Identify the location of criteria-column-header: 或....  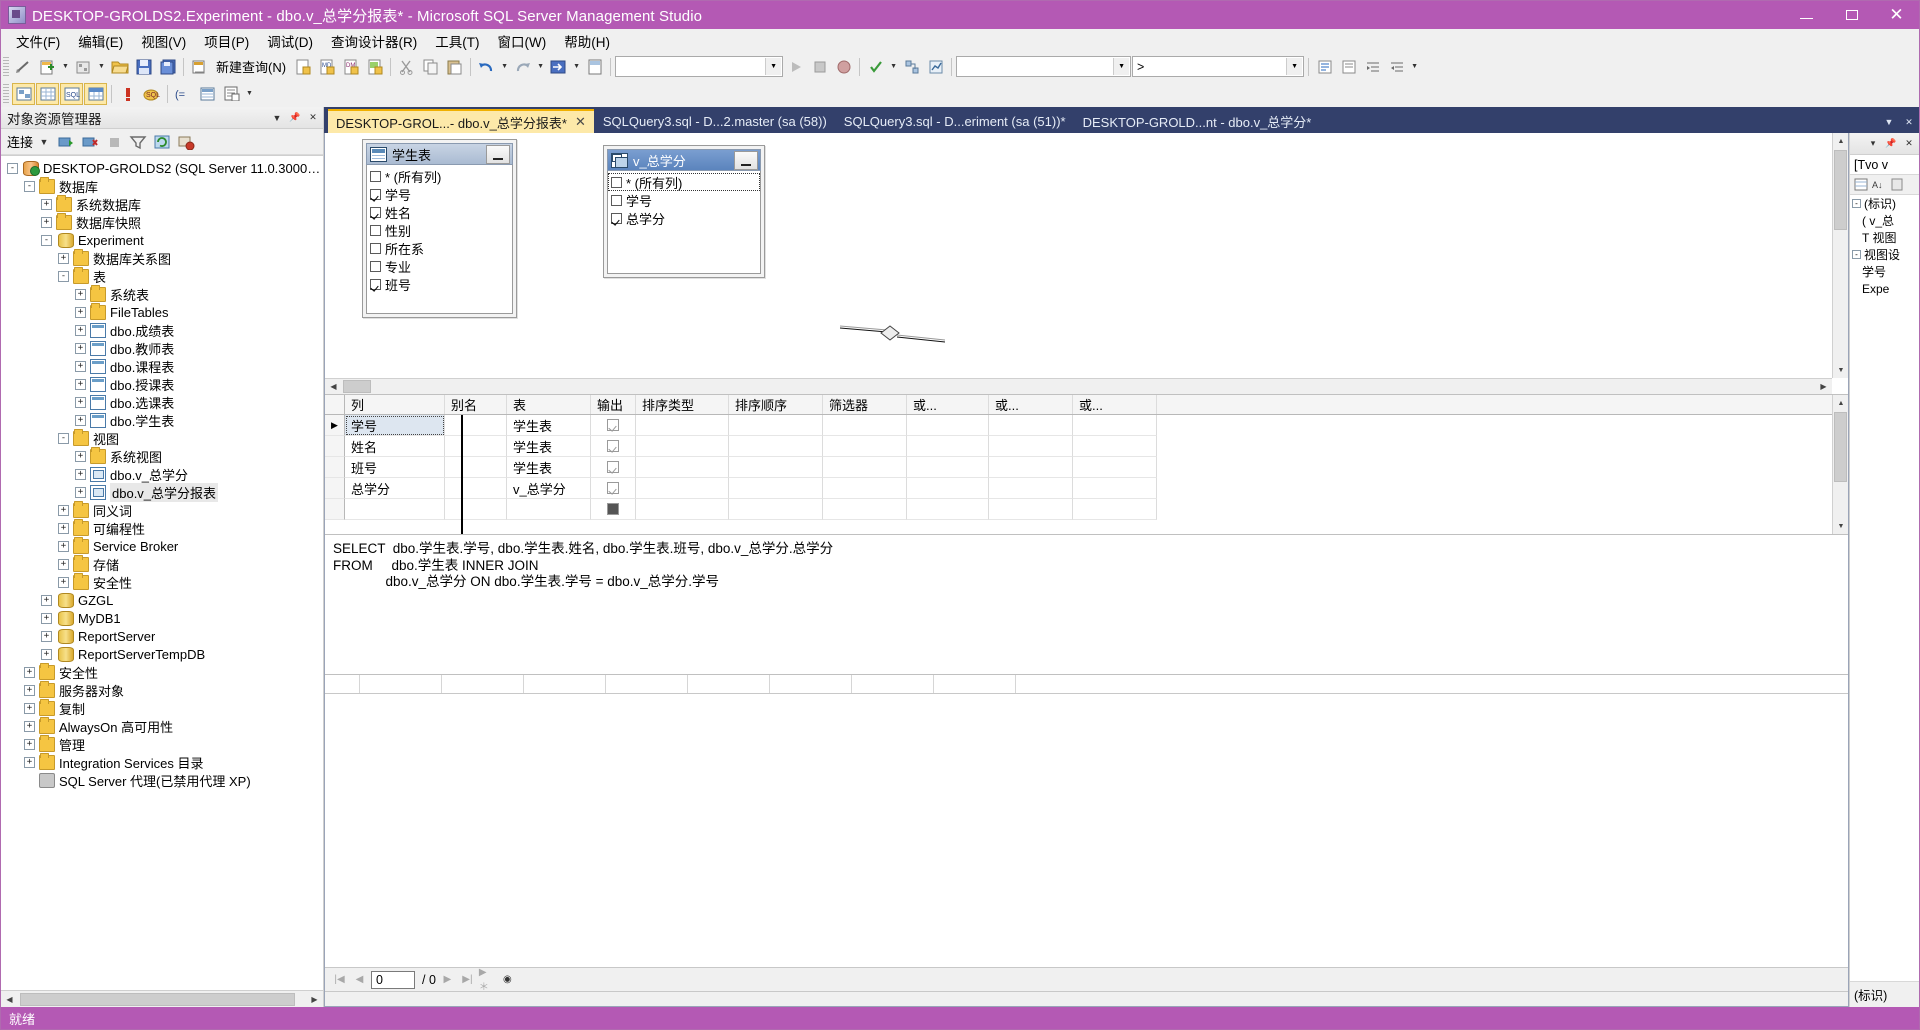
(948, 404).